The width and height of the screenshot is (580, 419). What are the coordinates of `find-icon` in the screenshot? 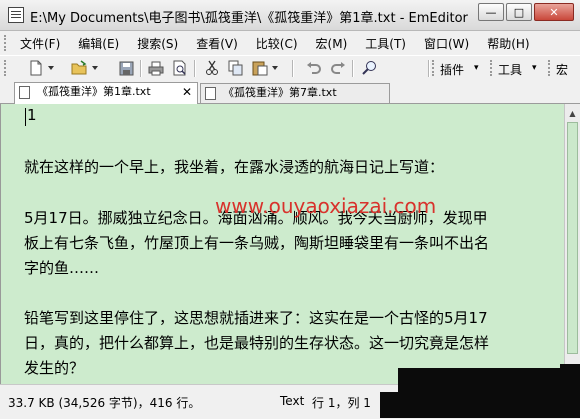 It's located at (370, 68).